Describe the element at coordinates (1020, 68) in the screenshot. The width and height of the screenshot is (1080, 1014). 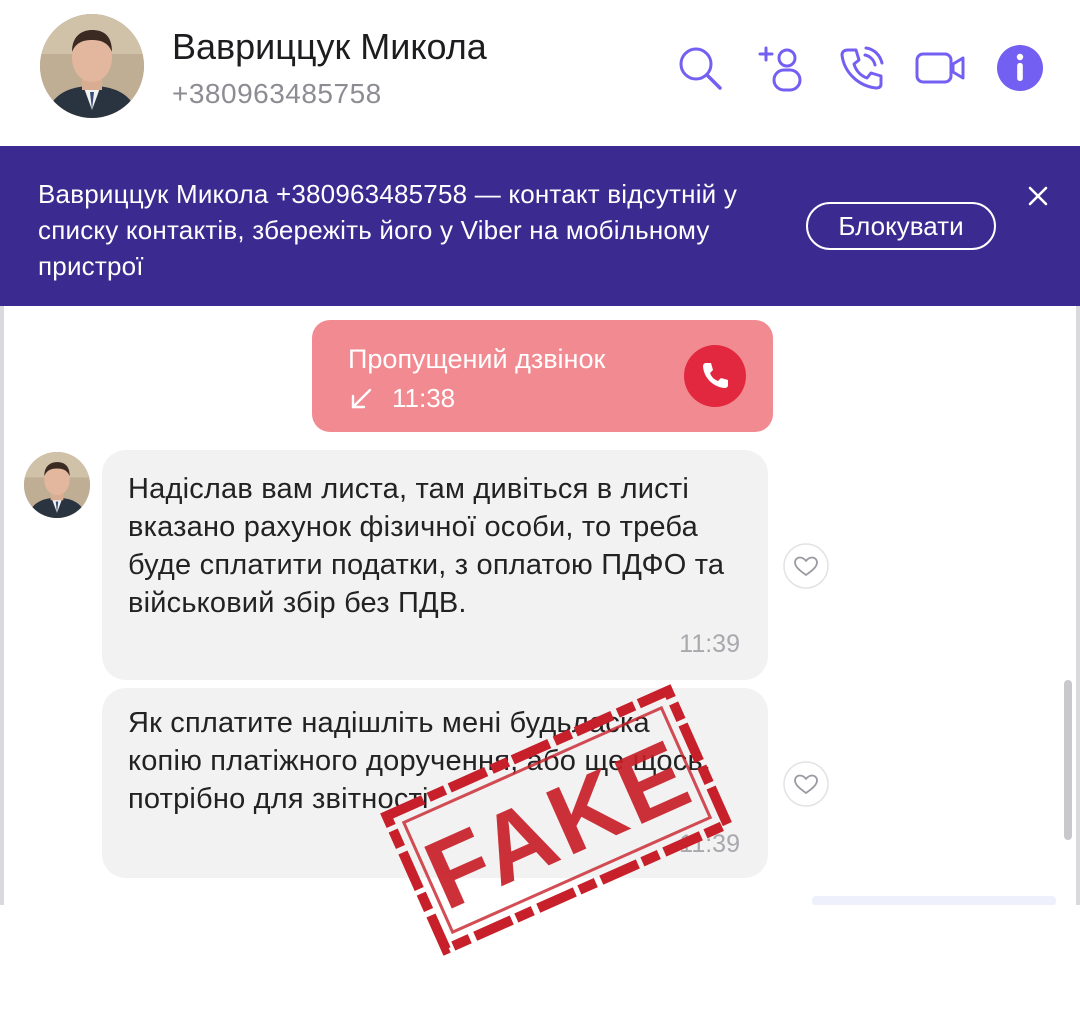
I see `info-icon` at that location.